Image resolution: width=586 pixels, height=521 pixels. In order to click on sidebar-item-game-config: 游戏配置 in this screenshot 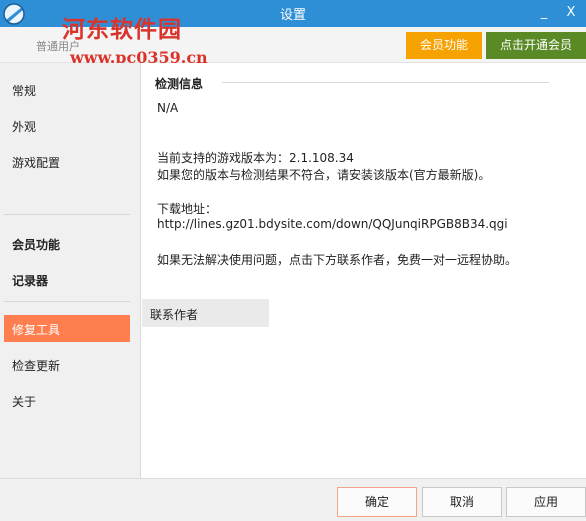, I will do `click(36, 162)`.